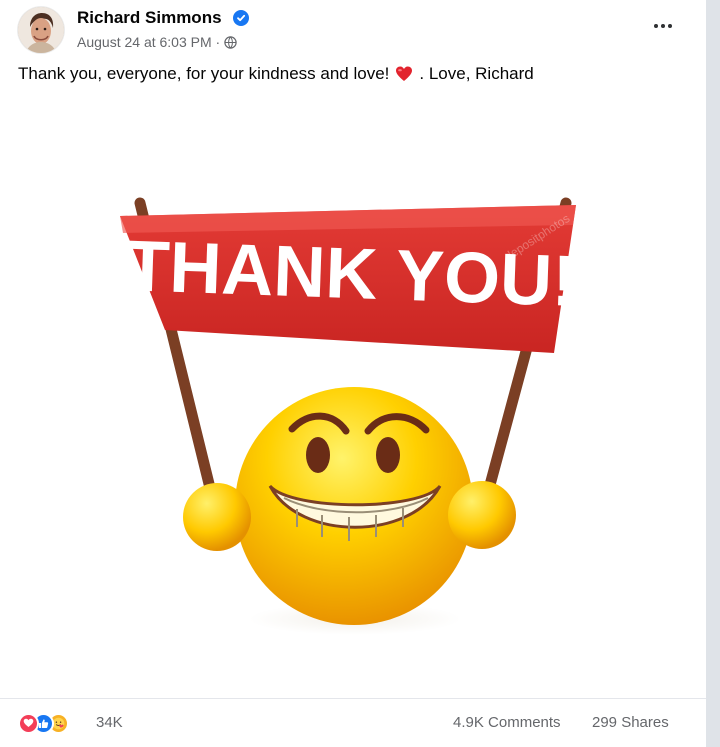 The height and width of the screenshot is (747, 720). What do you see at coordinates (507, 722) in the screenshot?
I see `comments-count-link: 4.9K Comments` at bounding box center [507, 722].